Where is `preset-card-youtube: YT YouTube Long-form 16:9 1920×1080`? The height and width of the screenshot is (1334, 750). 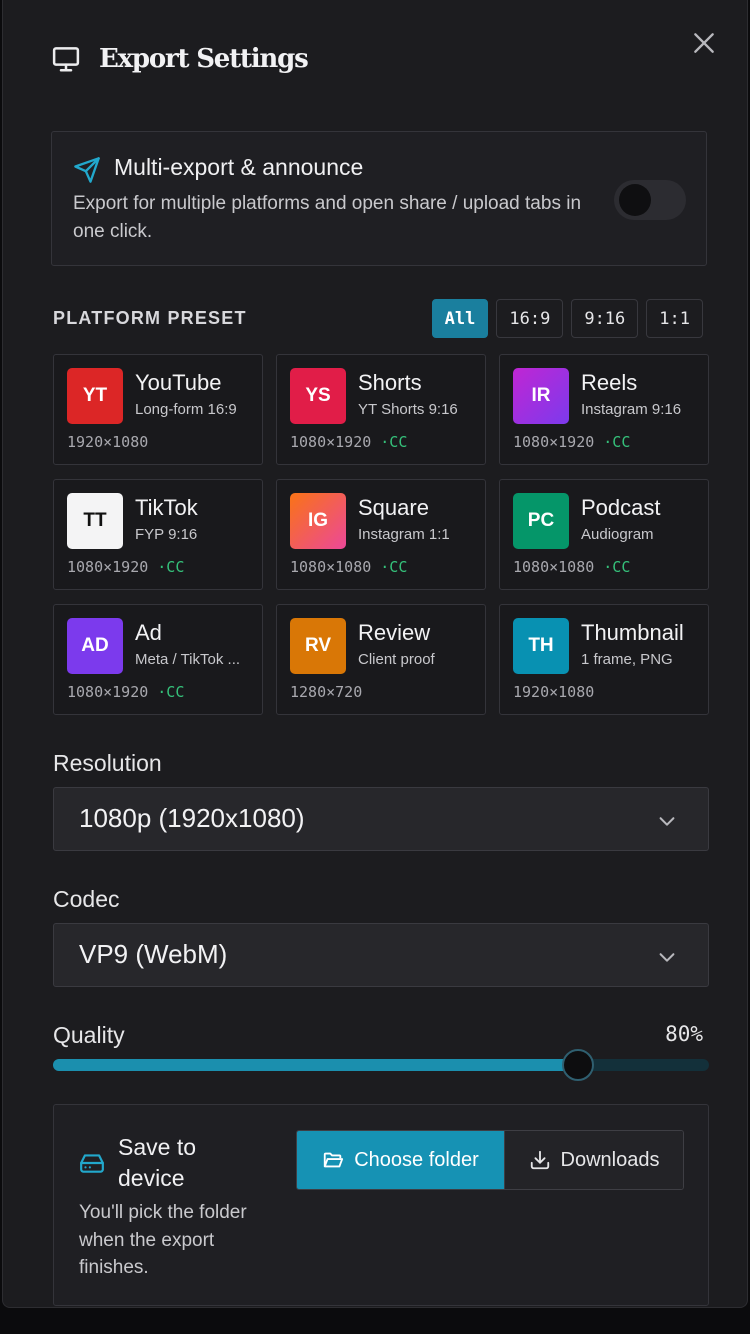 preset-card-youtube: YT YouTube Long-form 16:9 1920×1080 is located at coordinates (158, 409).